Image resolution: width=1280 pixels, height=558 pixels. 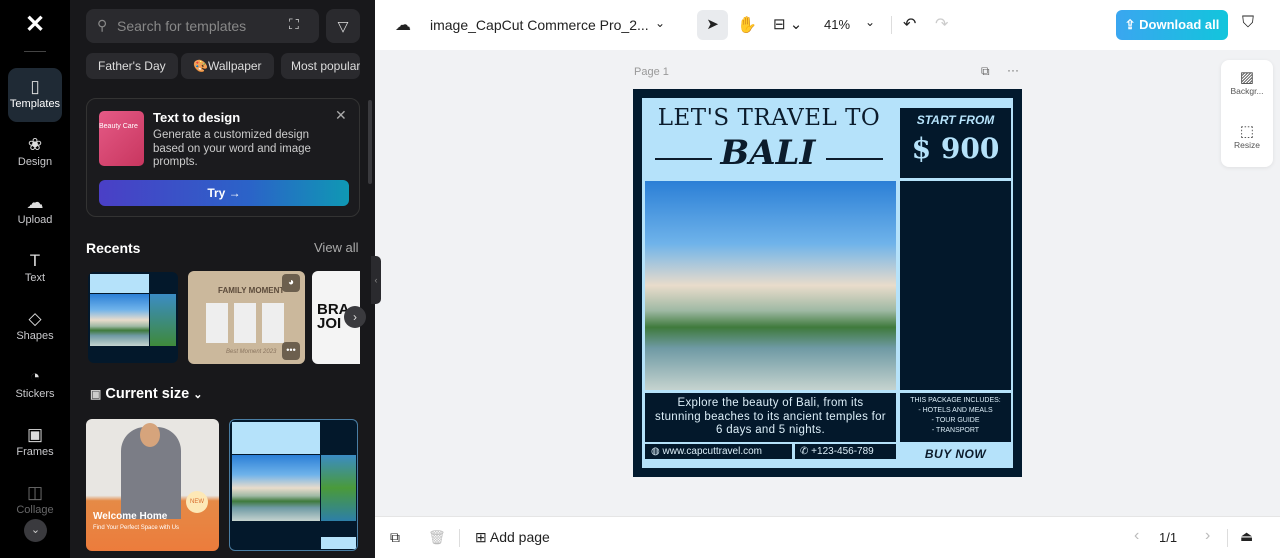 I want to click on recent-family-template: FAMILY MOMENT Best Moment 2023 ◕ •••, so click(x=246, y=317).